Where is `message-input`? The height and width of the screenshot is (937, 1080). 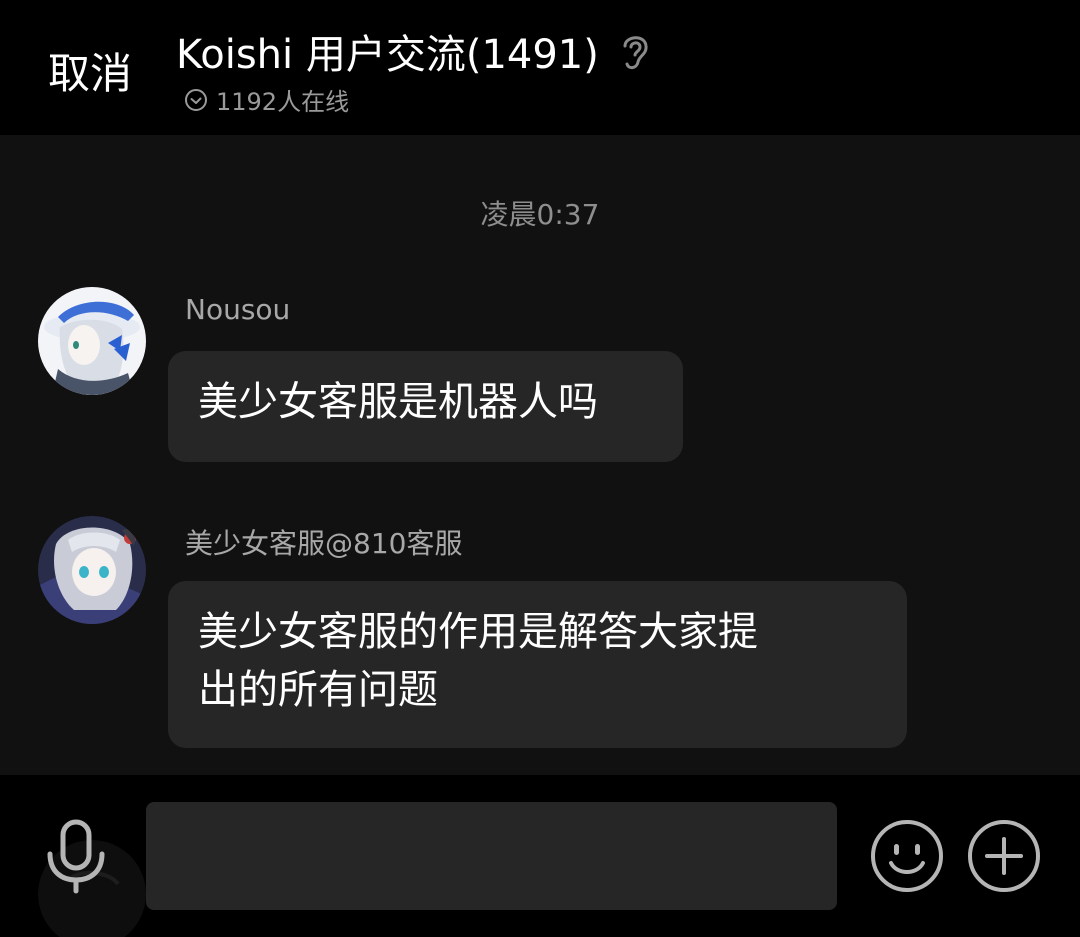 message-input is located at coordinates (491, 856).